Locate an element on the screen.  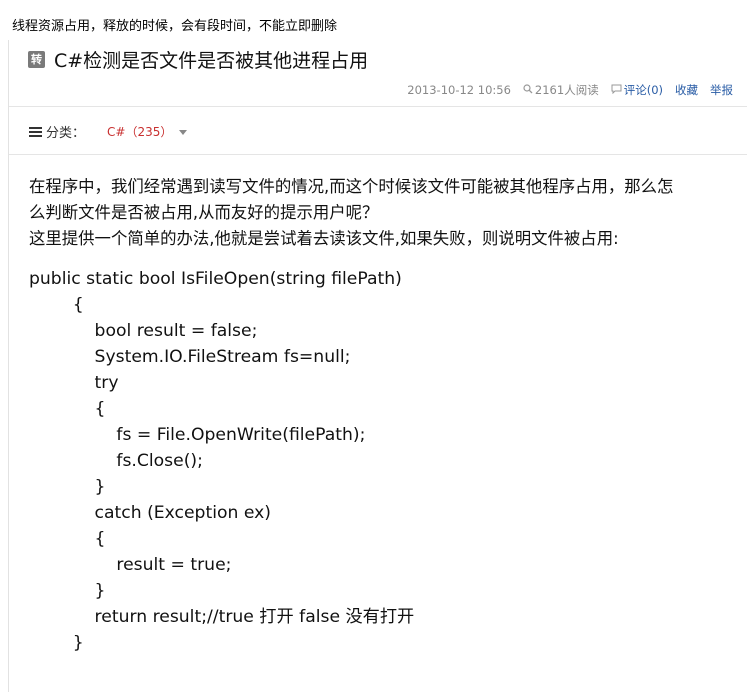
read-count: 2161人阅读 is located at coordinates (561, 90).